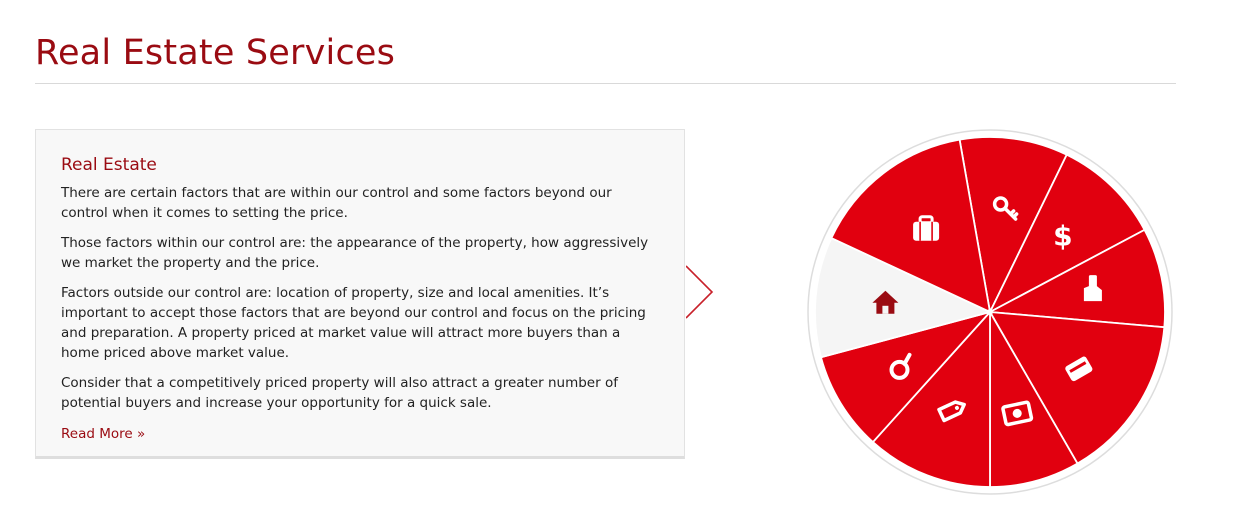 This screenshot has width=1236, height=523. Describe the element at coordinates (605, 83) in the screenshot. I see `title-divider` at that location.